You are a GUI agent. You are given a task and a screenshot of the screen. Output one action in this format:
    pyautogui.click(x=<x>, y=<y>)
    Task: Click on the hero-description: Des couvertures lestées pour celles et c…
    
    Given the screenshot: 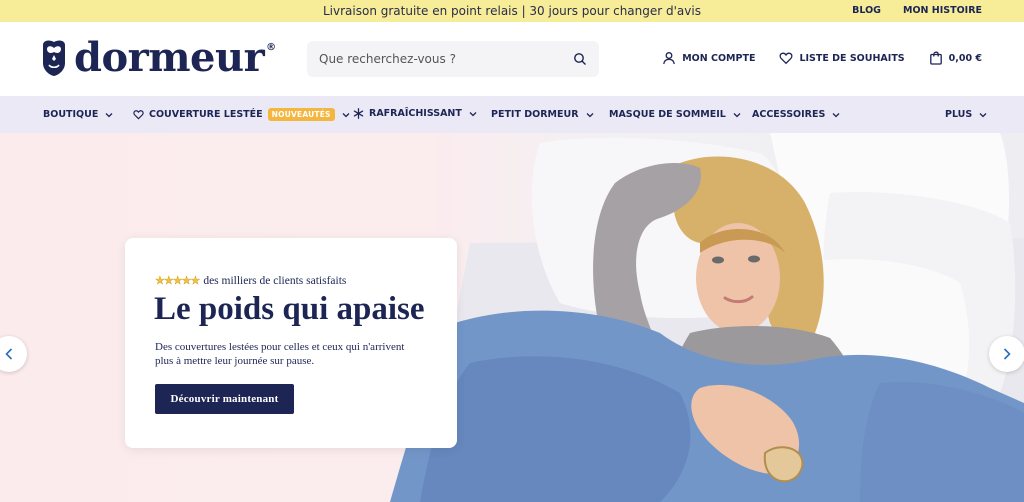 What is the action you would take?
    pyautogui.click(x=280, y=354)
    